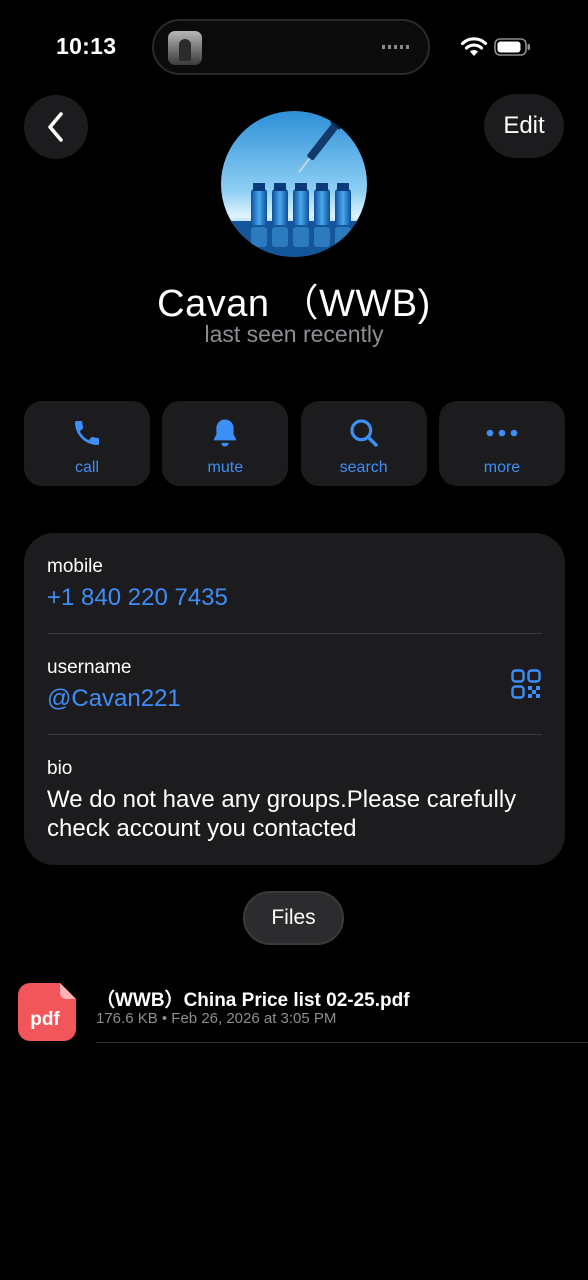 This screenshot has width=588, height=1280. Describe the element at coordinates (225, 467) in the screenshot. I see `mute-label: mute` at that location.